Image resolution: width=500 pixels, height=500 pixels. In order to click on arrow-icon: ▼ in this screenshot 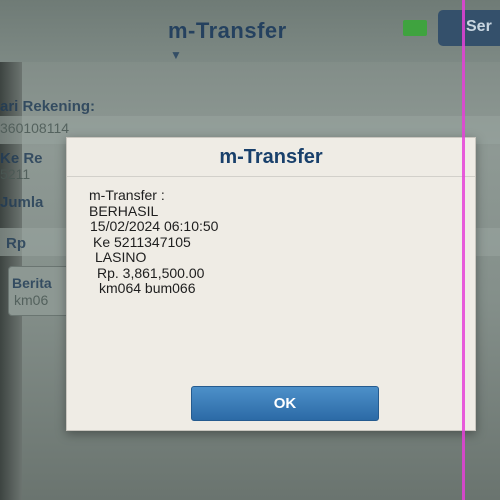, I will do `click(176, 55)`.